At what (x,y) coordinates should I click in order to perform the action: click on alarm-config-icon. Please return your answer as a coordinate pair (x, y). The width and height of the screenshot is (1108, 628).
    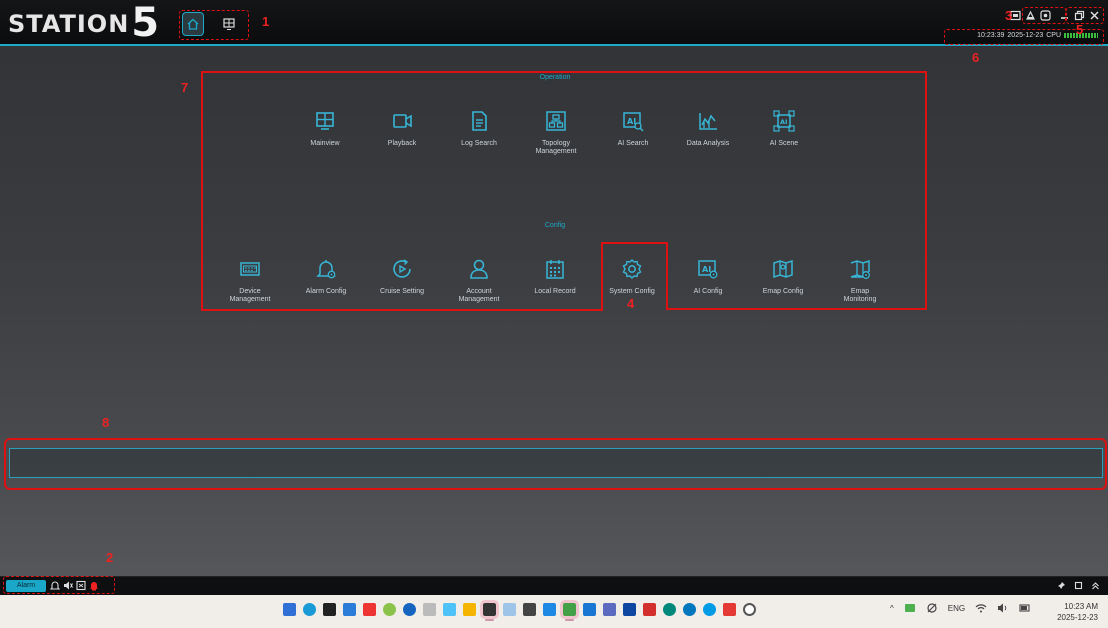
    Looking at the image, I should click on (326, 269).